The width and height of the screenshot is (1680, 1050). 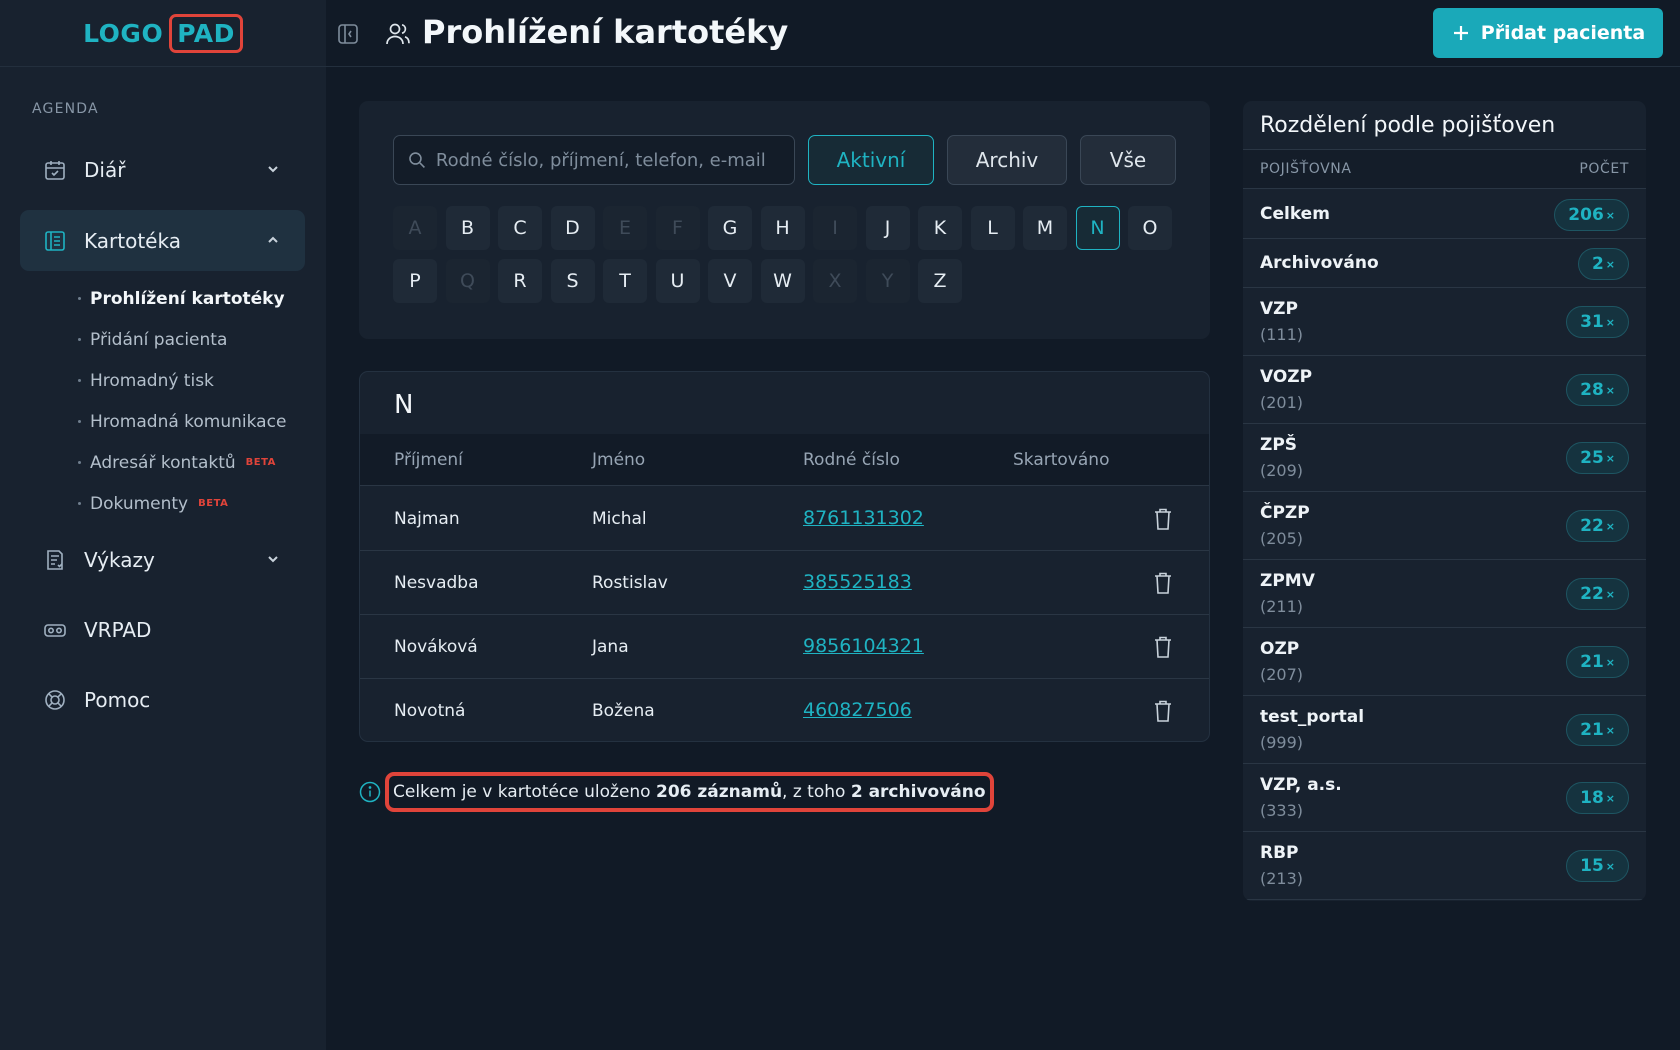 I want to click on table-row: Nesvadba Rostislav 385525183, so click(x=784, y=583).